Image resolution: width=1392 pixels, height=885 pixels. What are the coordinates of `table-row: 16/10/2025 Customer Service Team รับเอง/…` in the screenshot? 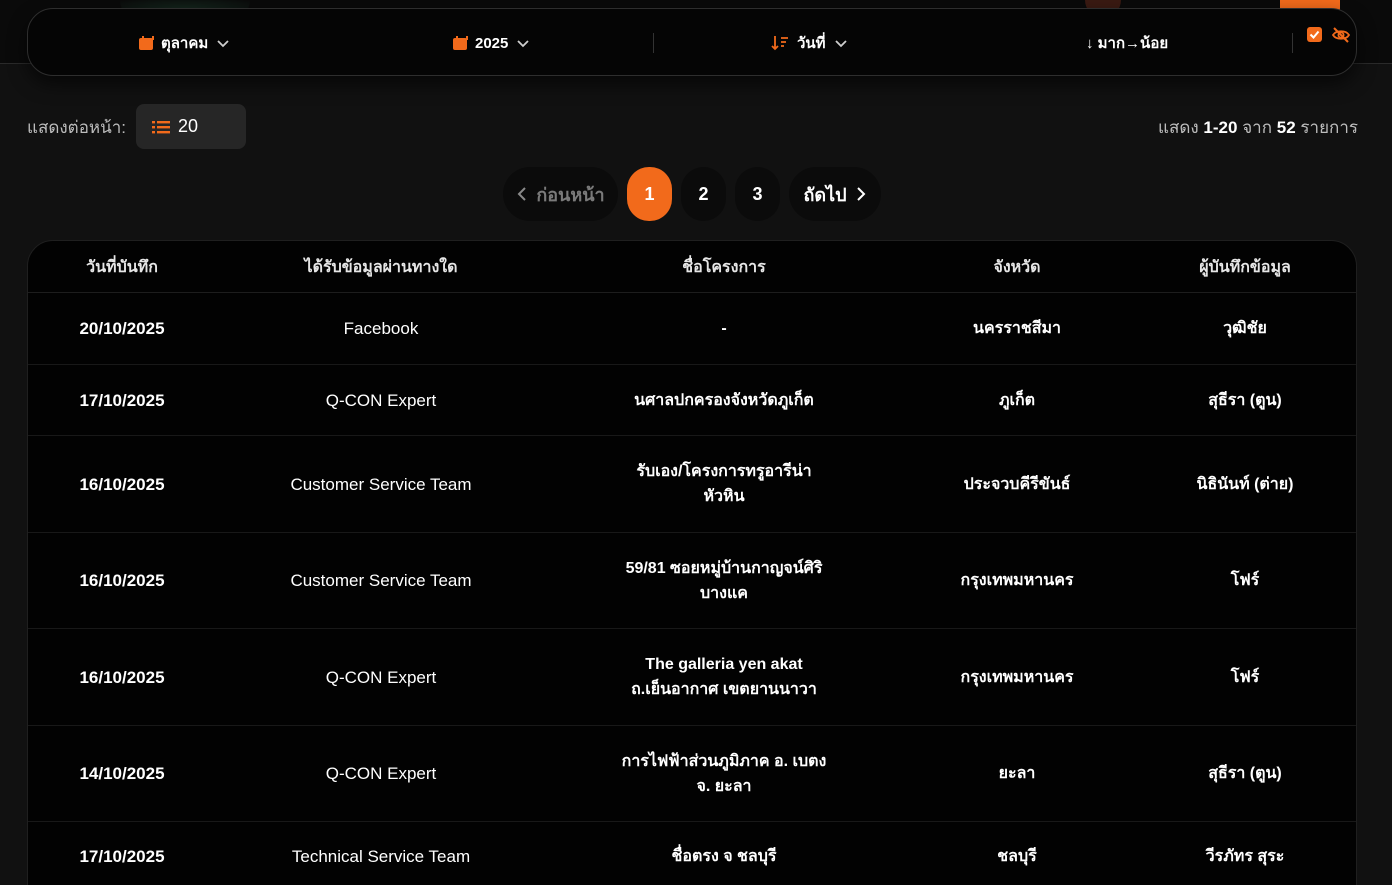 It's located at (692, 484).